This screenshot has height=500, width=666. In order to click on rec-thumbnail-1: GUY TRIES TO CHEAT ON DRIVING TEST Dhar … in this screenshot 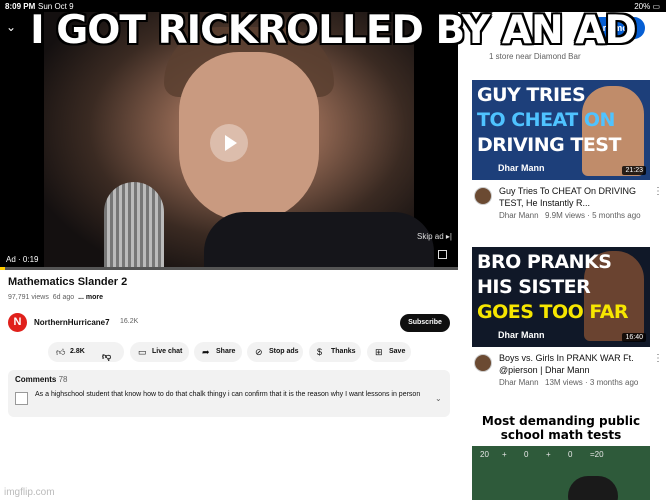, I will do `click(561, 130)`.